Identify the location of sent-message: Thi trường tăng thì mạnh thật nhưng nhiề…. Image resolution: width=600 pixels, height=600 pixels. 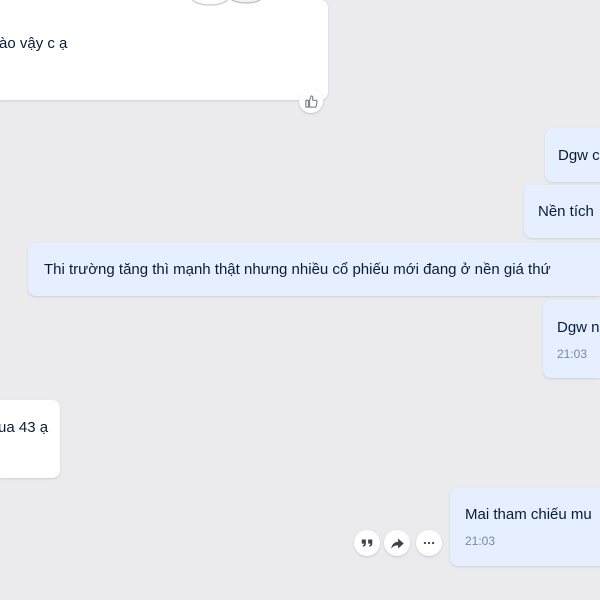
(314, 269).